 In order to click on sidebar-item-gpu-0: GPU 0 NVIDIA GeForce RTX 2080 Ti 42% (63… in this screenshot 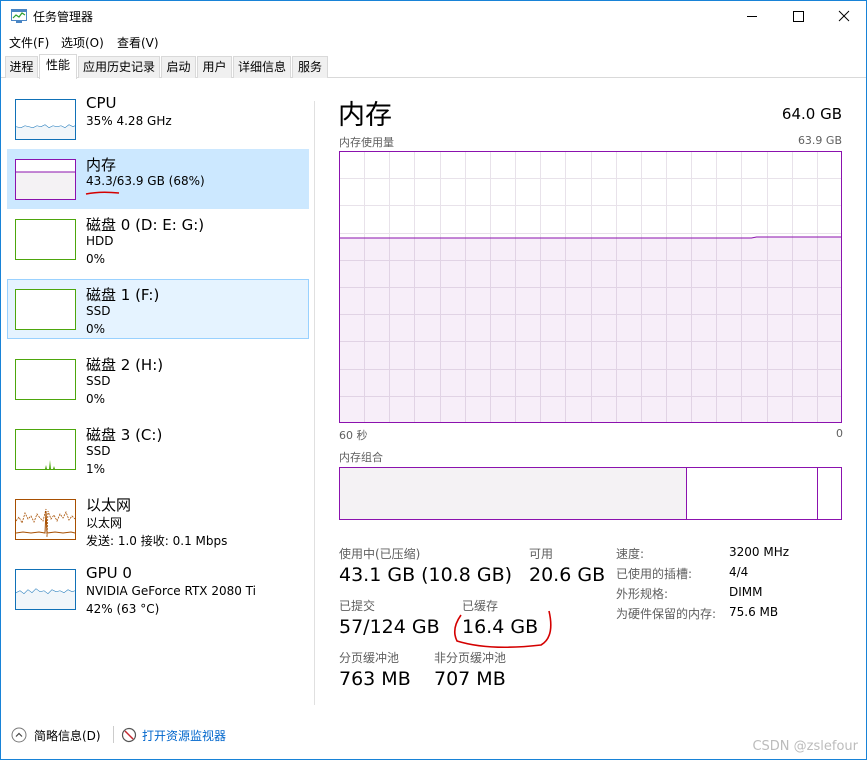, I will do `click(158, 589)`.